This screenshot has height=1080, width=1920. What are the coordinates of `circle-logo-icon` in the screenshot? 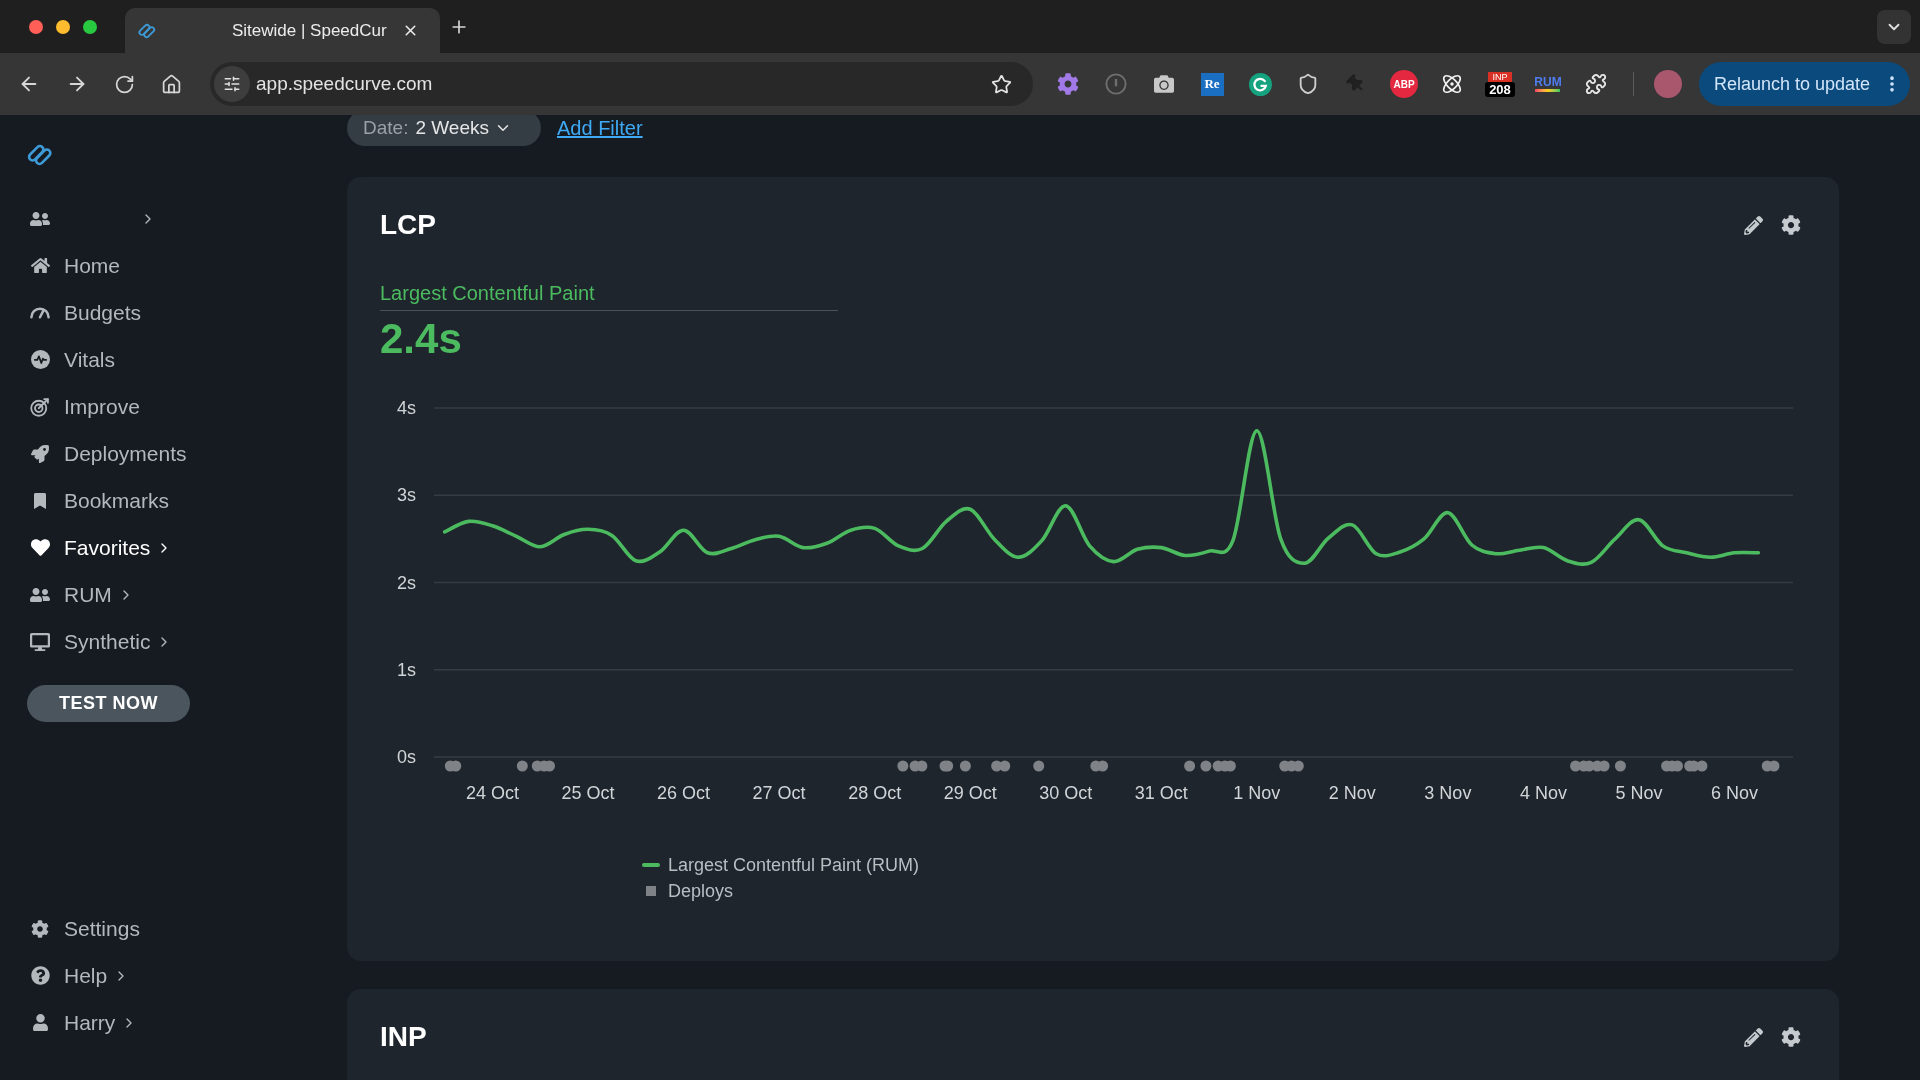 It's located at (1260, 84).